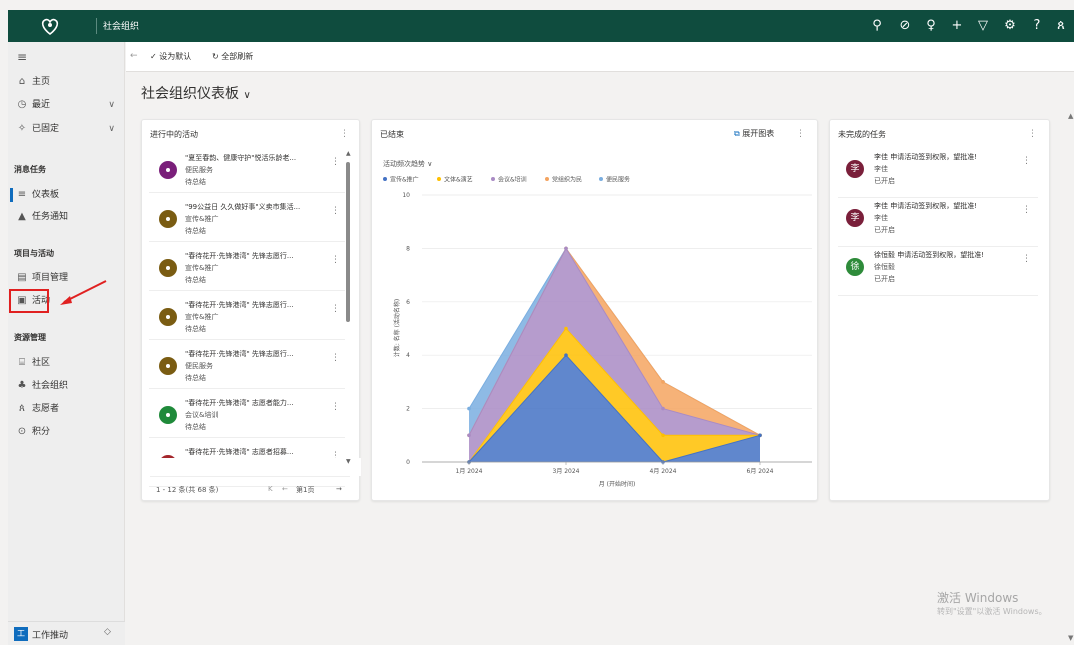  What do you see at coordinates (66, 195) in the screenshot?
I see `sidebar-item-dashboard: ≡ 仪表板` at bounding box center [66, 195].